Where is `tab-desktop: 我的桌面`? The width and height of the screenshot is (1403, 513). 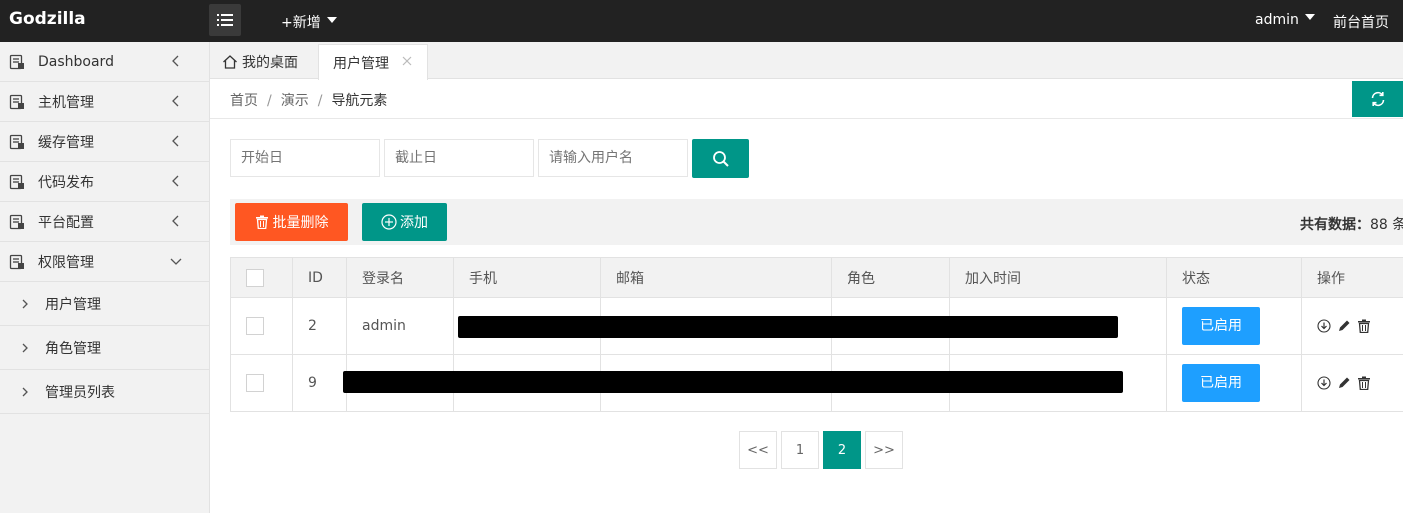
tab-desktop: 我的桌面 is located at coordinates (260, 61).